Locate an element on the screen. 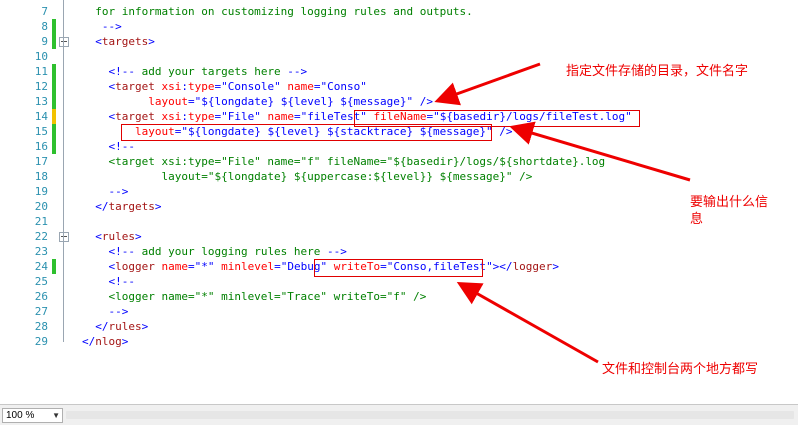 Image resolution: width=798 pixels, height=425 pixels. zoom-value: 100 % is located at coordinates (20, 415).